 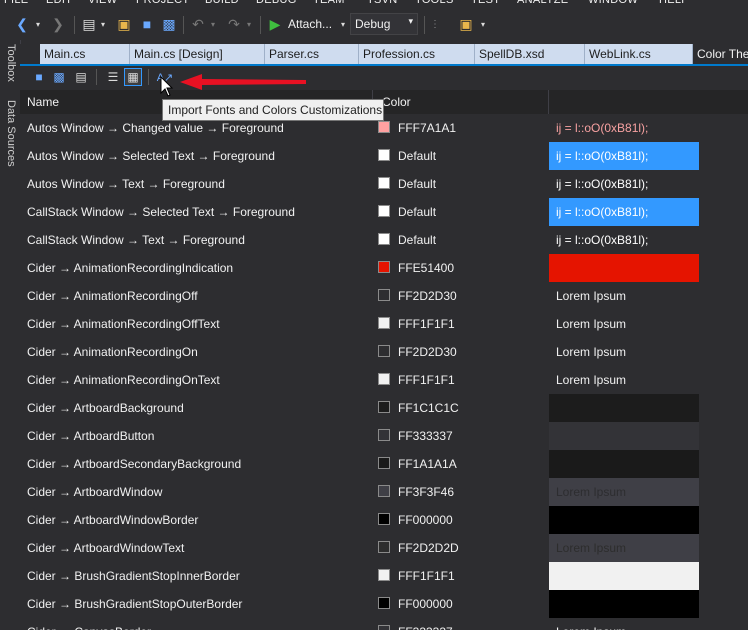 What do you see at coordinates (58, 24) in the screenshot?
I see `forward-icon: ❯` at bounding box center [58, 24].